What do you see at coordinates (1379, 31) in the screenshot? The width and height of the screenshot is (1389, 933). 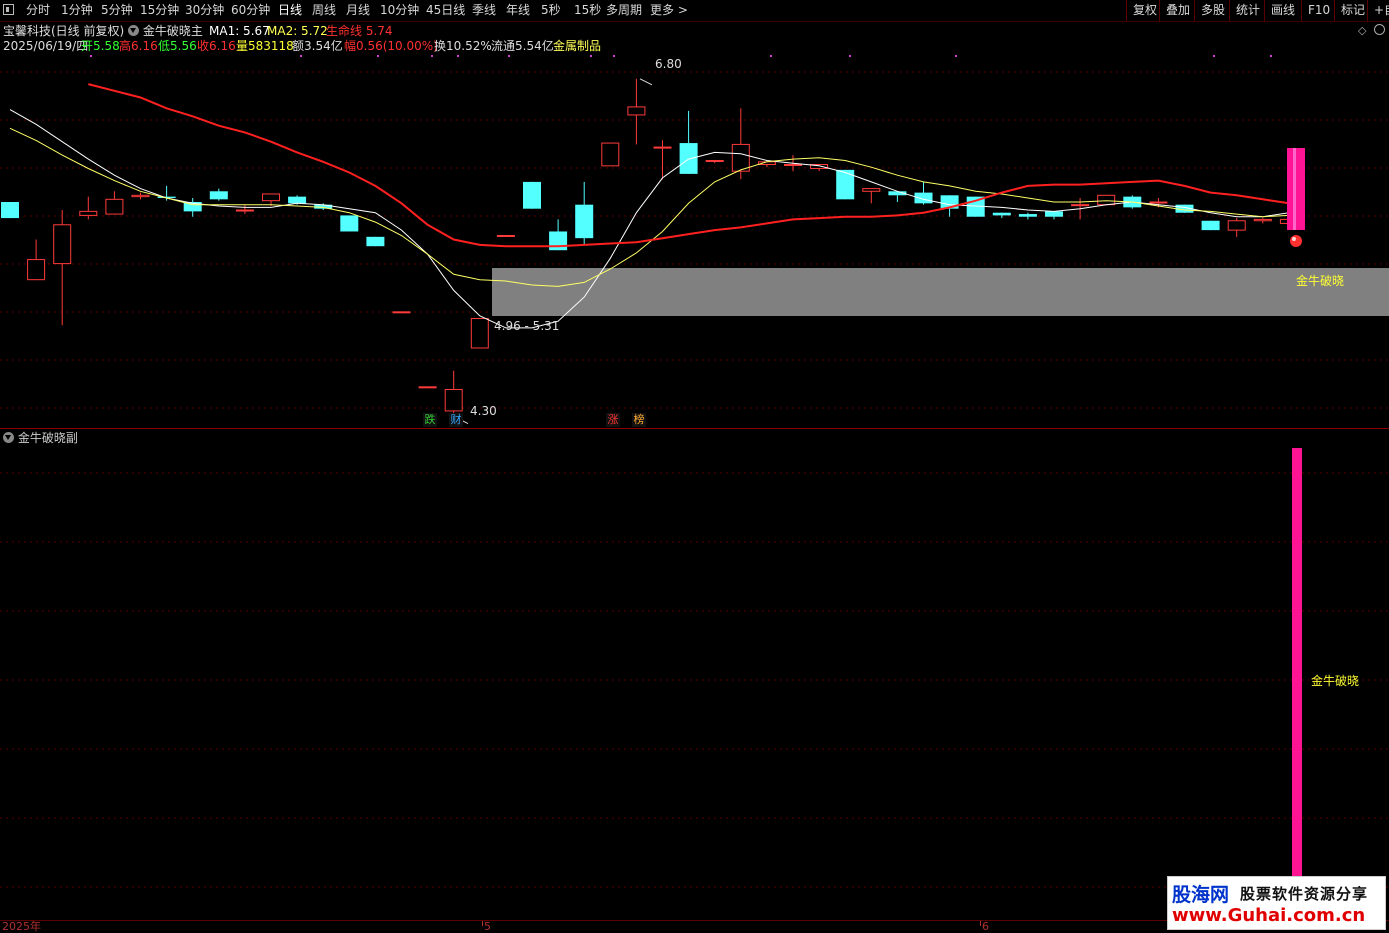 I see `chart-settings-icon` at bounding box center [1379, 31].